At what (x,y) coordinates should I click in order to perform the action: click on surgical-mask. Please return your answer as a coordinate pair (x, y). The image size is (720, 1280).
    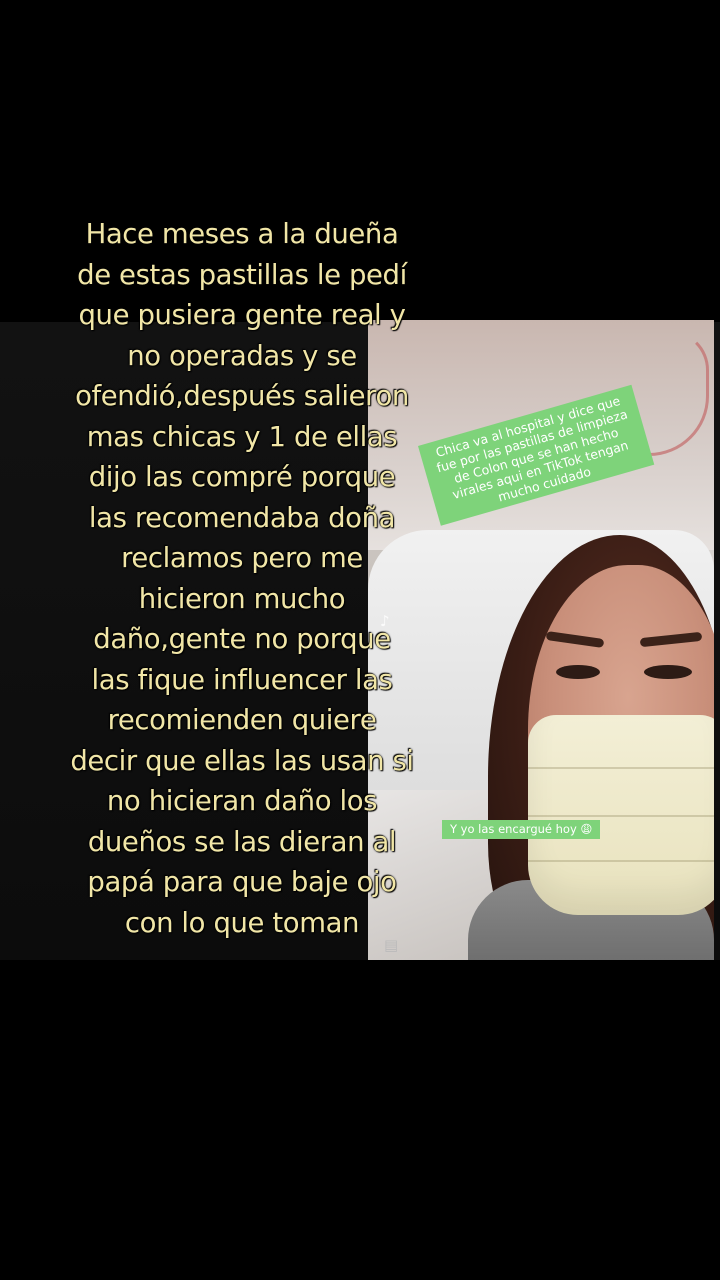
    Looking at the image, I should click on (621, 815).